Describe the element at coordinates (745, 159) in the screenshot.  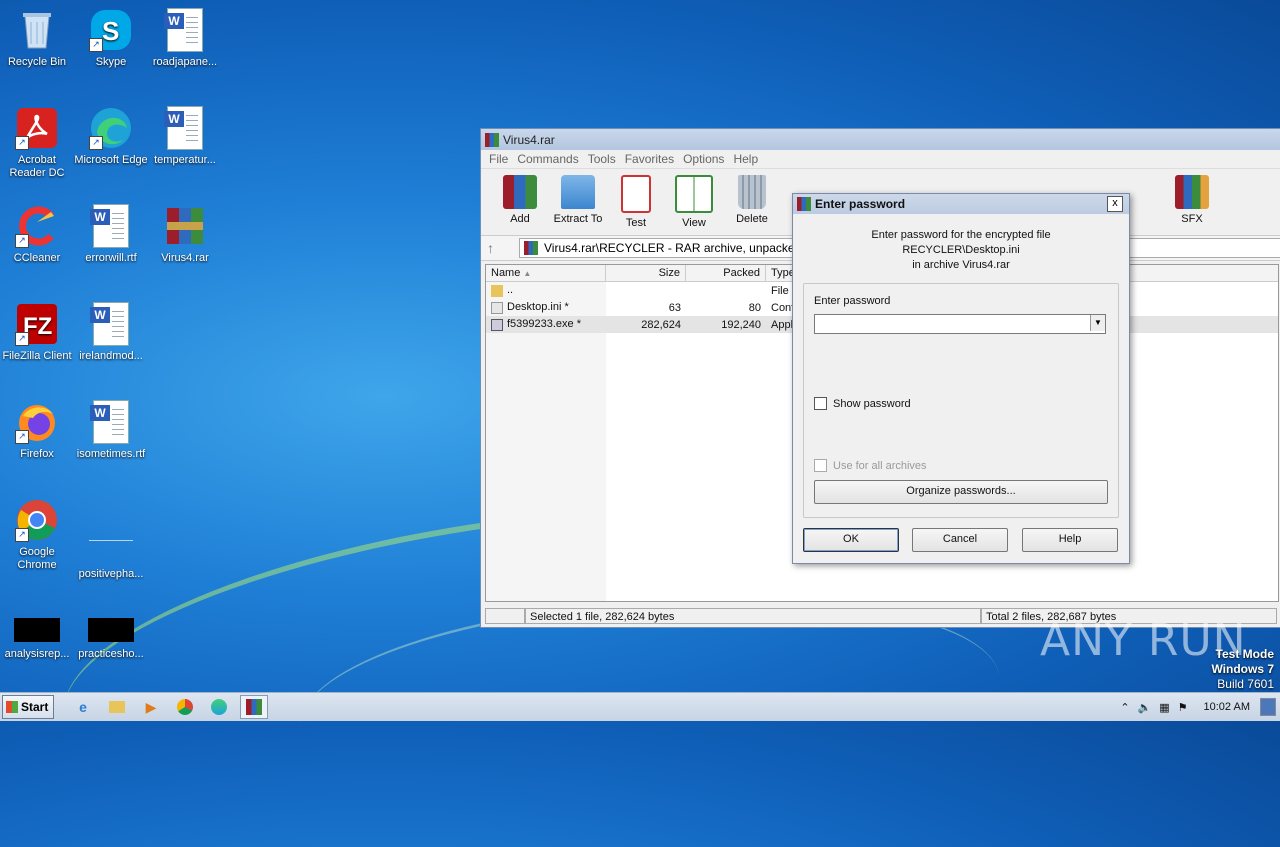
I see `menu-help: Help` at that location.